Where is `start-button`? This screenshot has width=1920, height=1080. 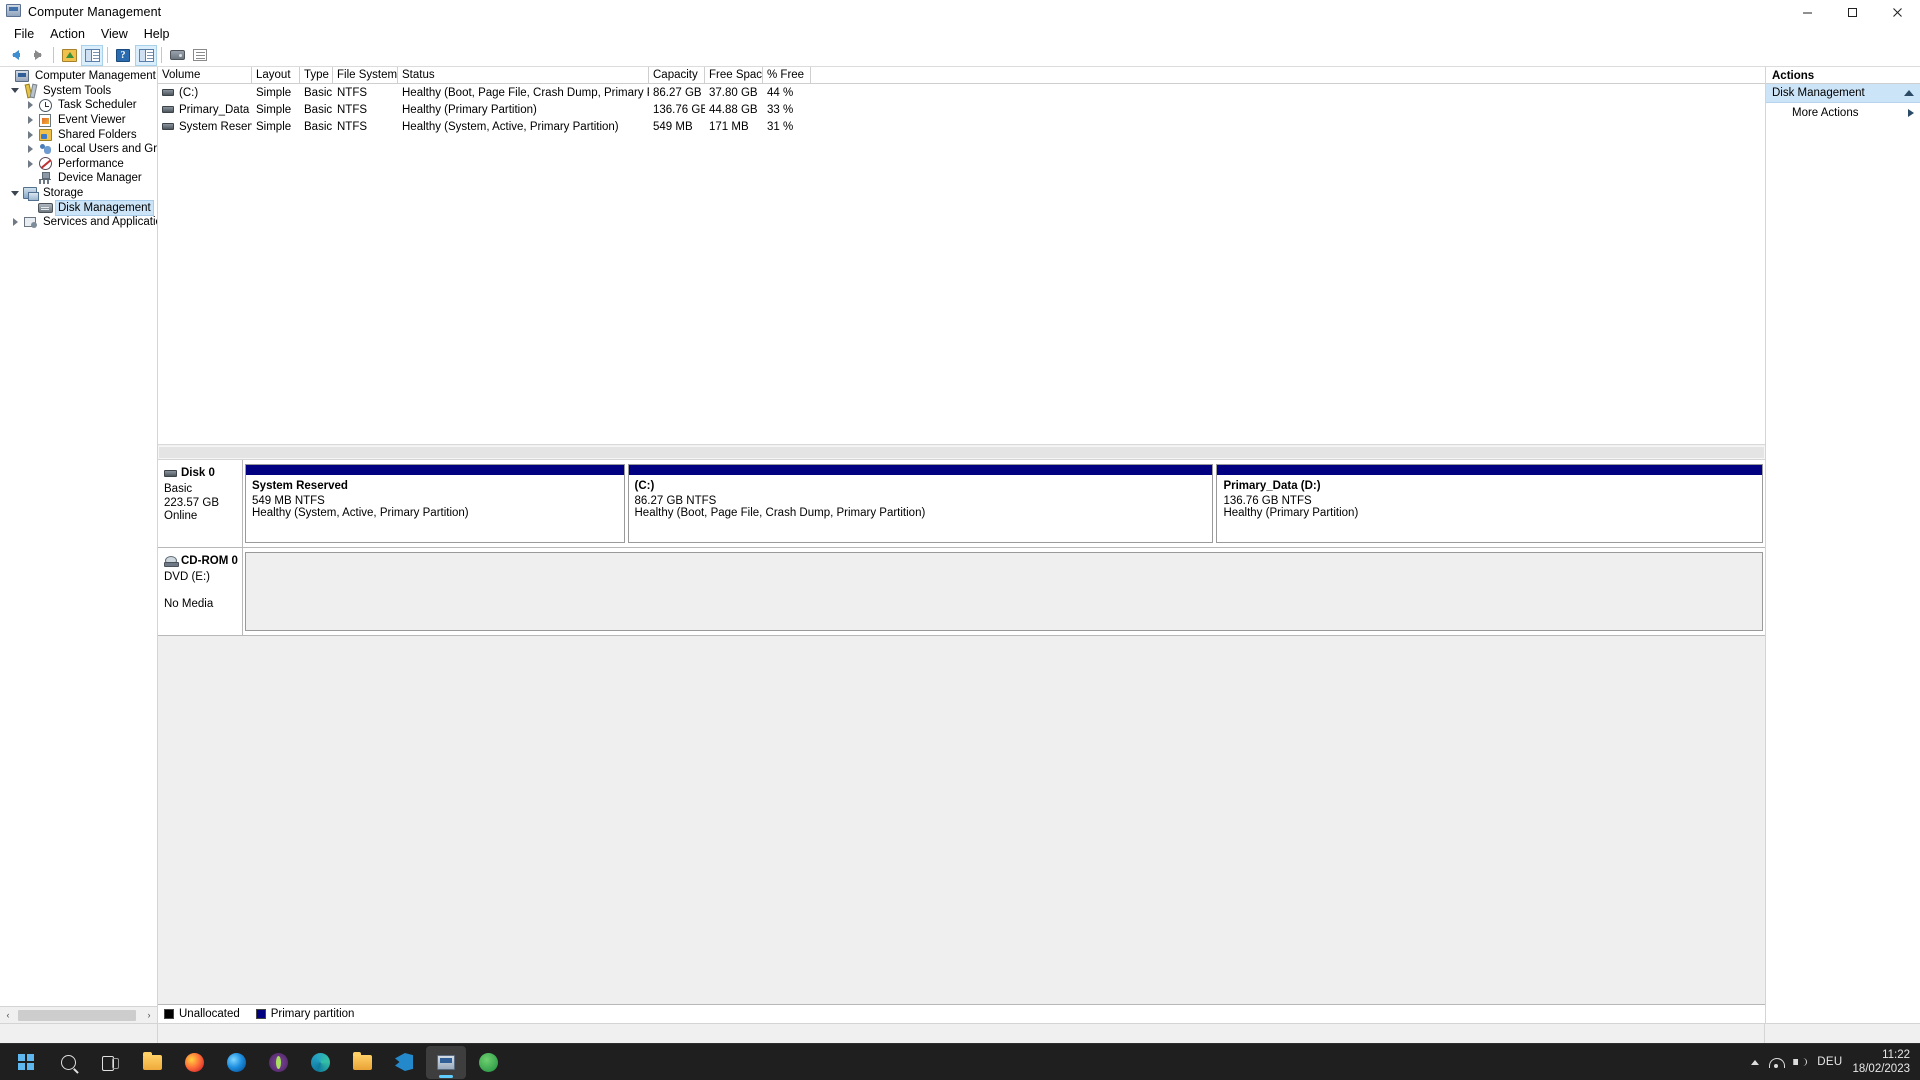
start-button is located at coordinates (26, 1062).